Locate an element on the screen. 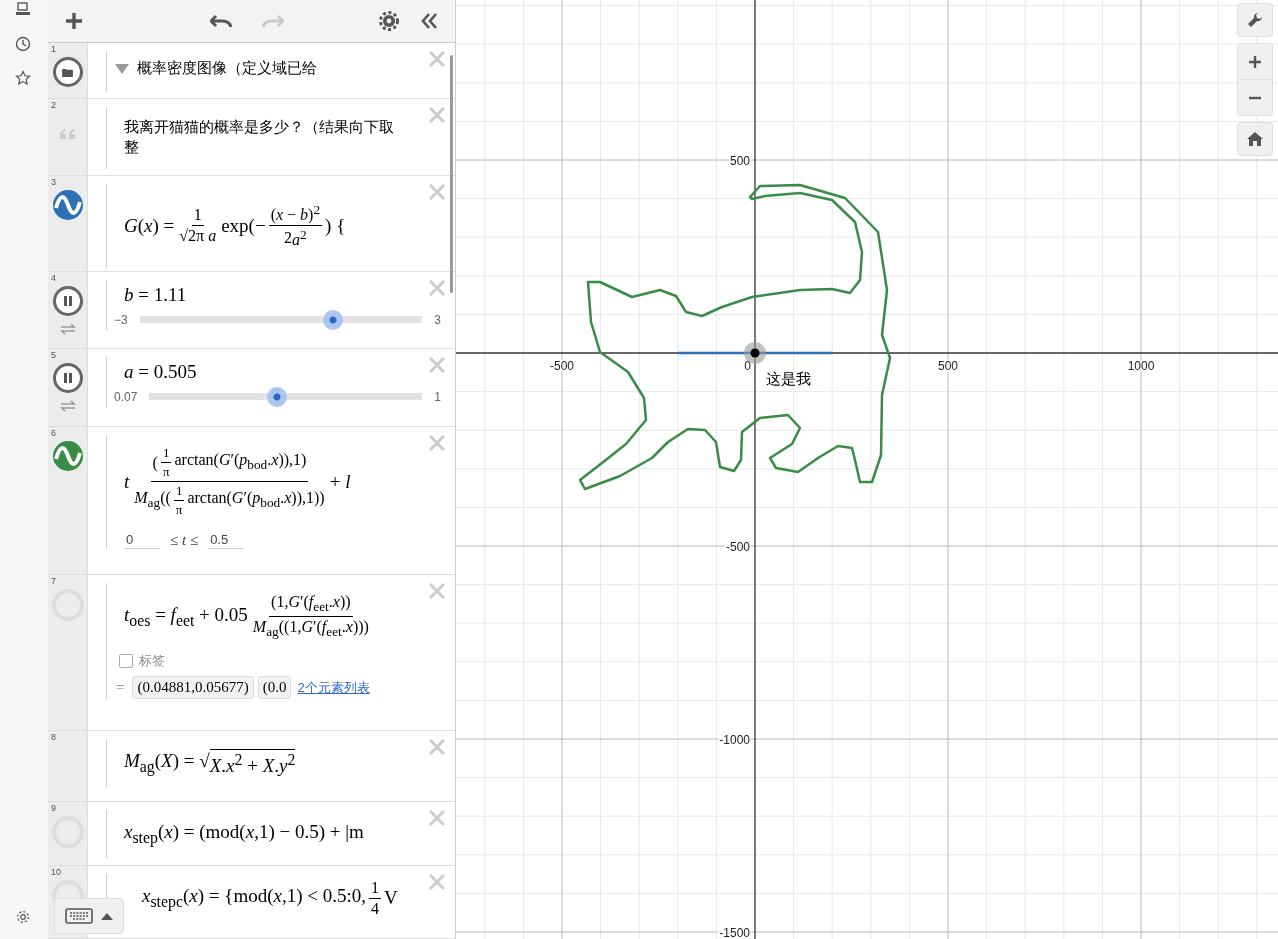  formula: b = 1.11 is located at coordinates (271, 295).